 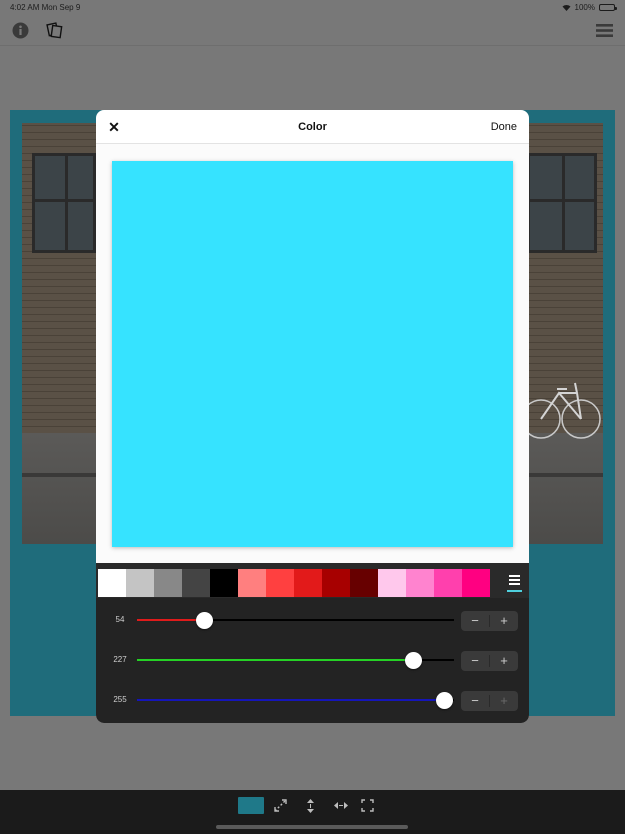 What do you see at coordinates (340, 805) in the screenshot?
I see `resize-horizontal-icon` at bounding box center [340, 805].